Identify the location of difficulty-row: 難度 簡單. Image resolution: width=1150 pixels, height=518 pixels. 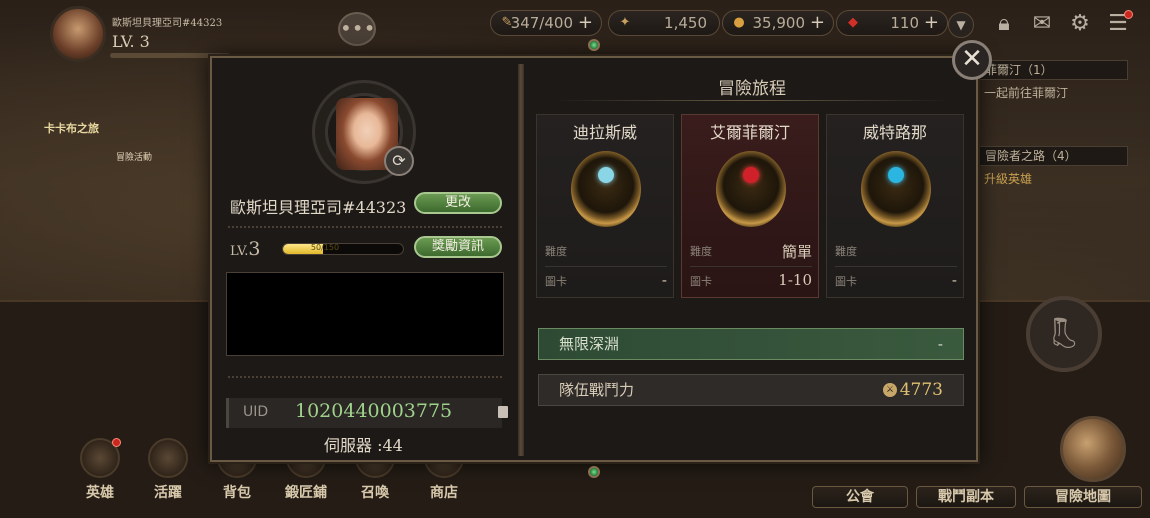
(751, 255).